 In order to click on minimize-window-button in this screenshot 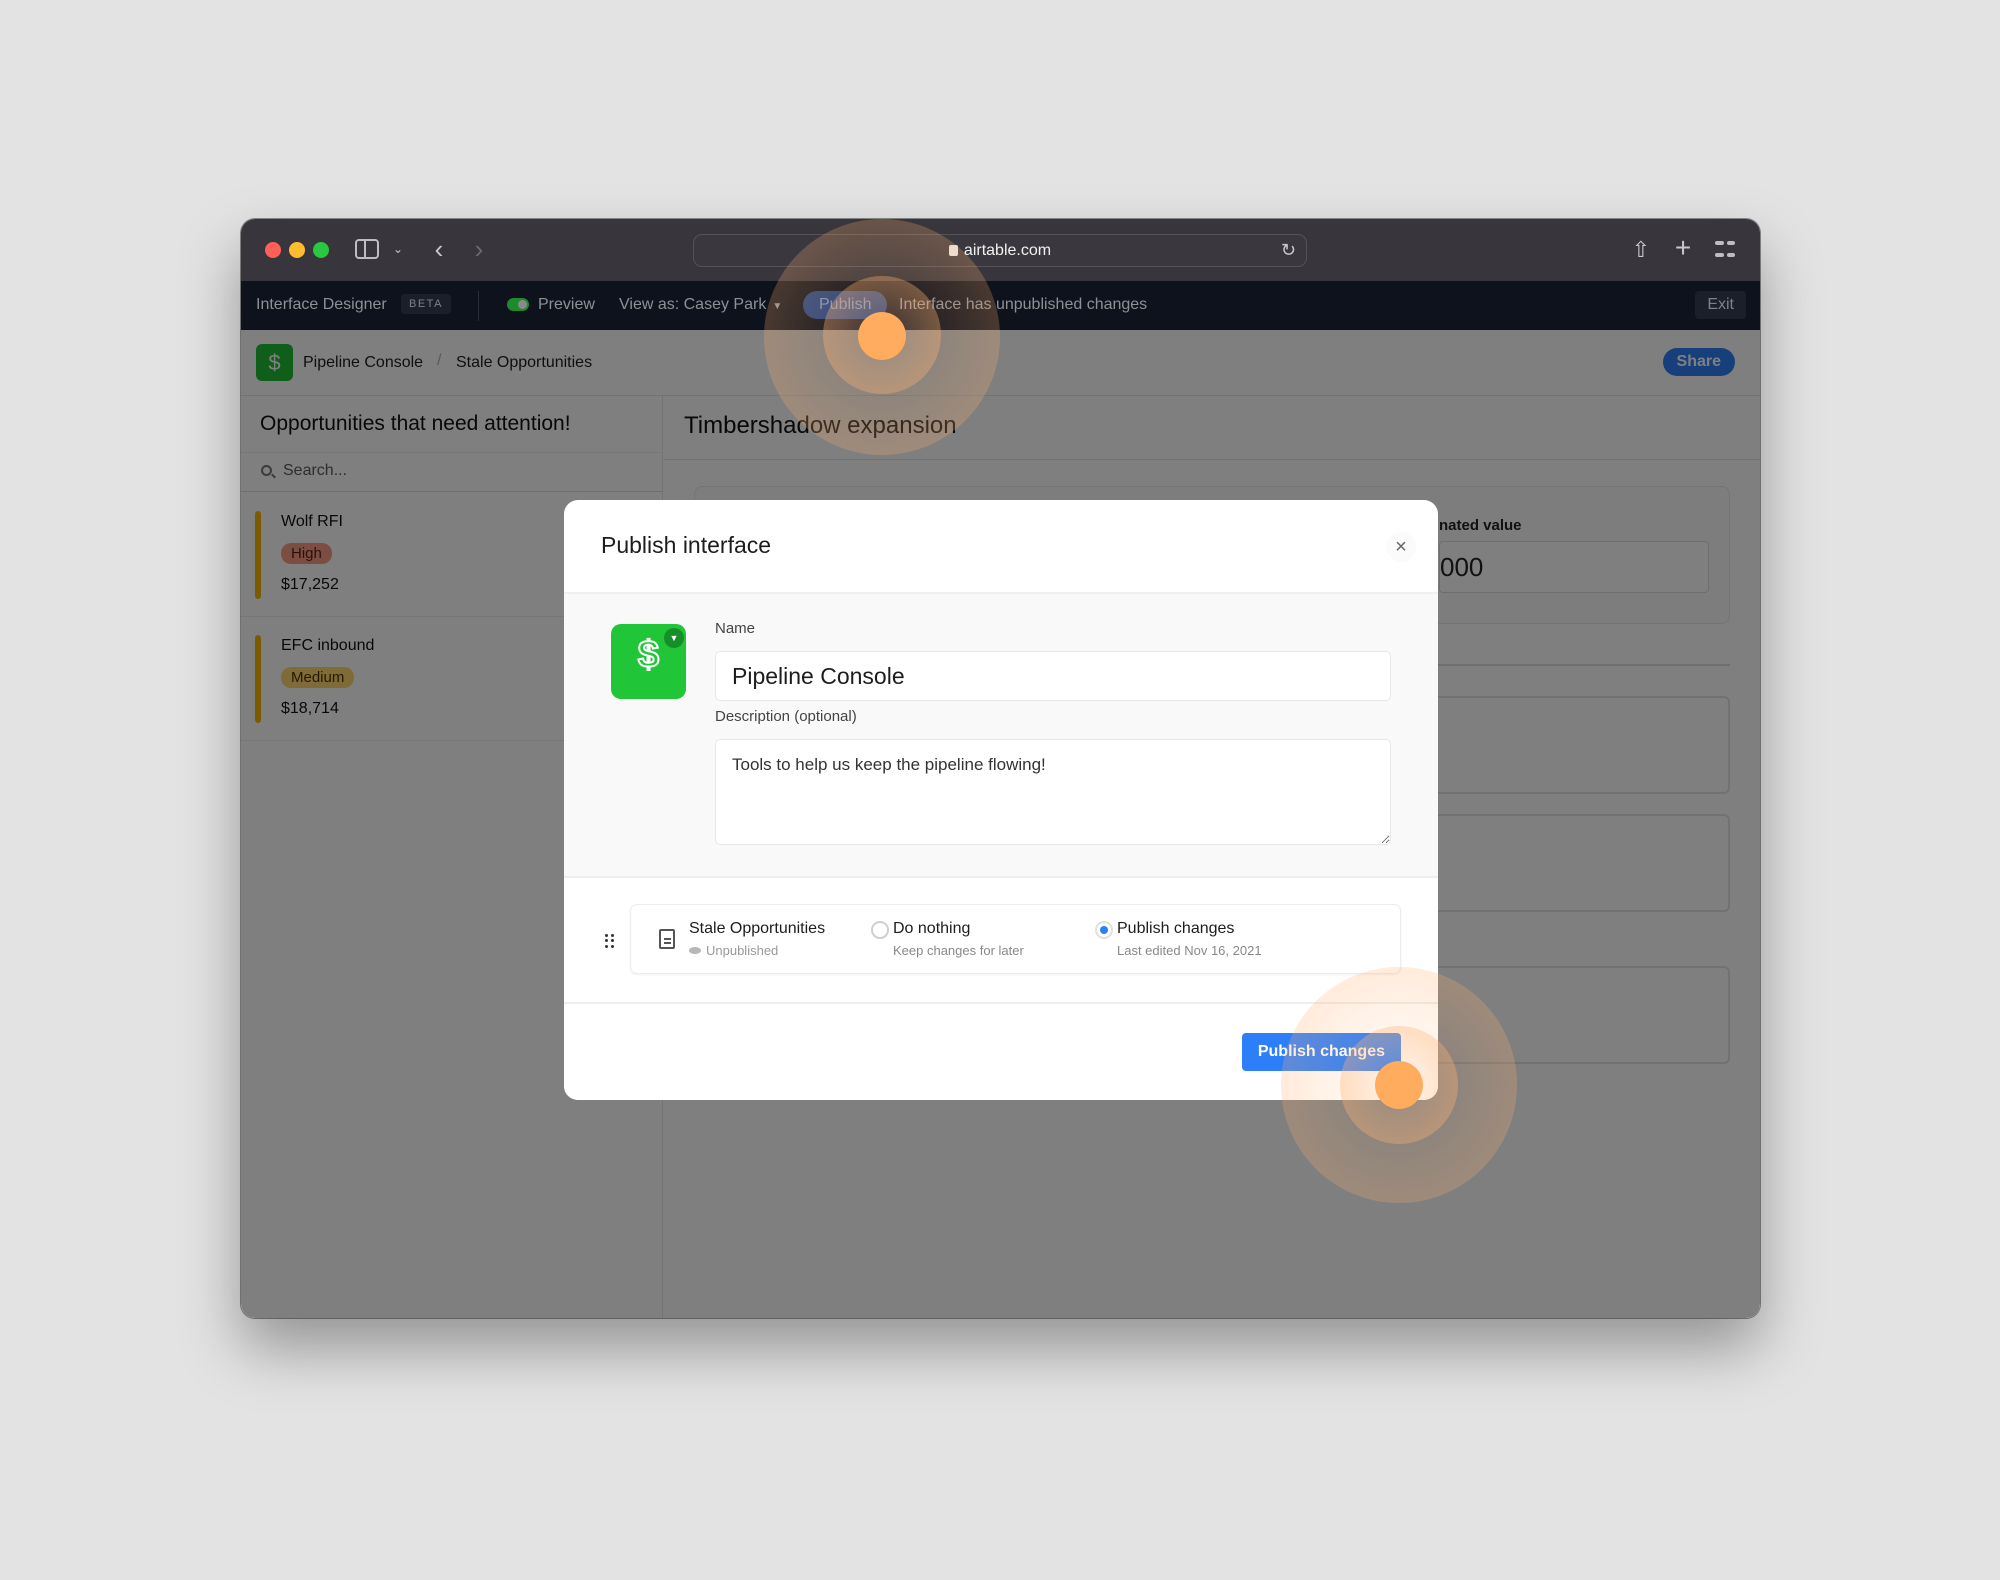, I will do `click(297, 250)`.